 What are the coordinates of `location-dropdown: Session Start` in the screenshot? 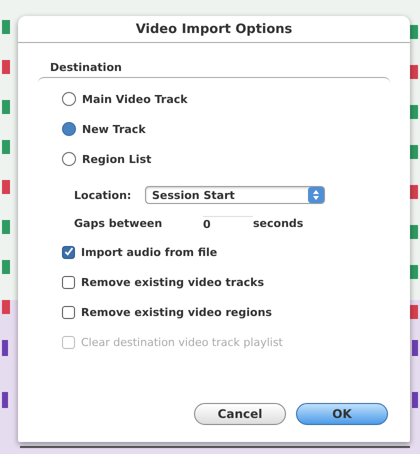 It's located at (235, 195).